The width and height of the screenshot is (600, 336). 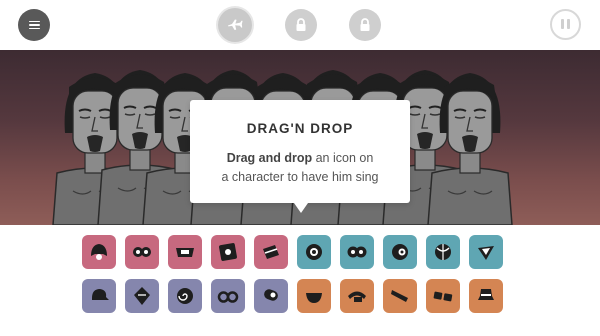 I want to click on headband-icon, so click(x=357, y=296).